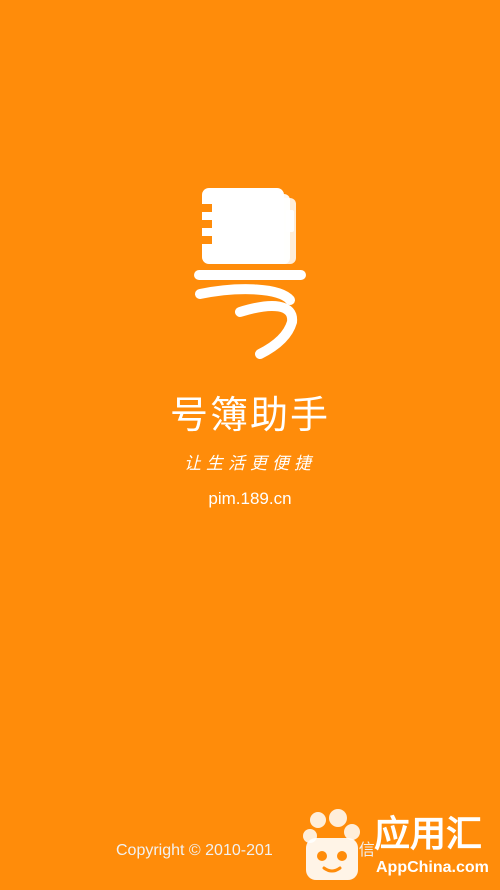 This screenshot has height=890, width=500. What do you see at coordinates (249, 415) in the screenshot?
I see `app-title: 号簿助手` at bounding box center [249, 415].